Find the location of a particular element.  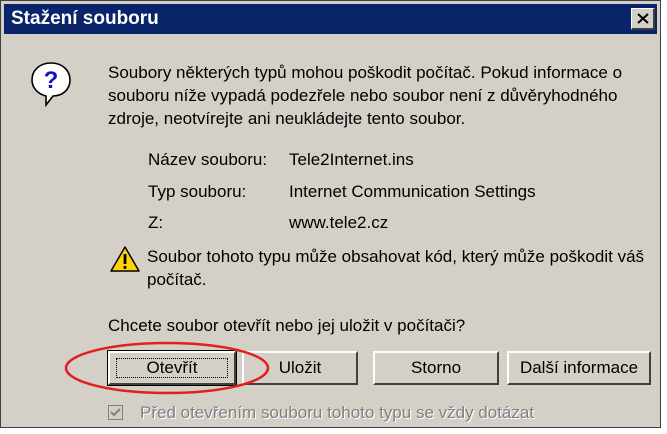

title-bar: Stažení souboru is located at coordinates (330, 19).